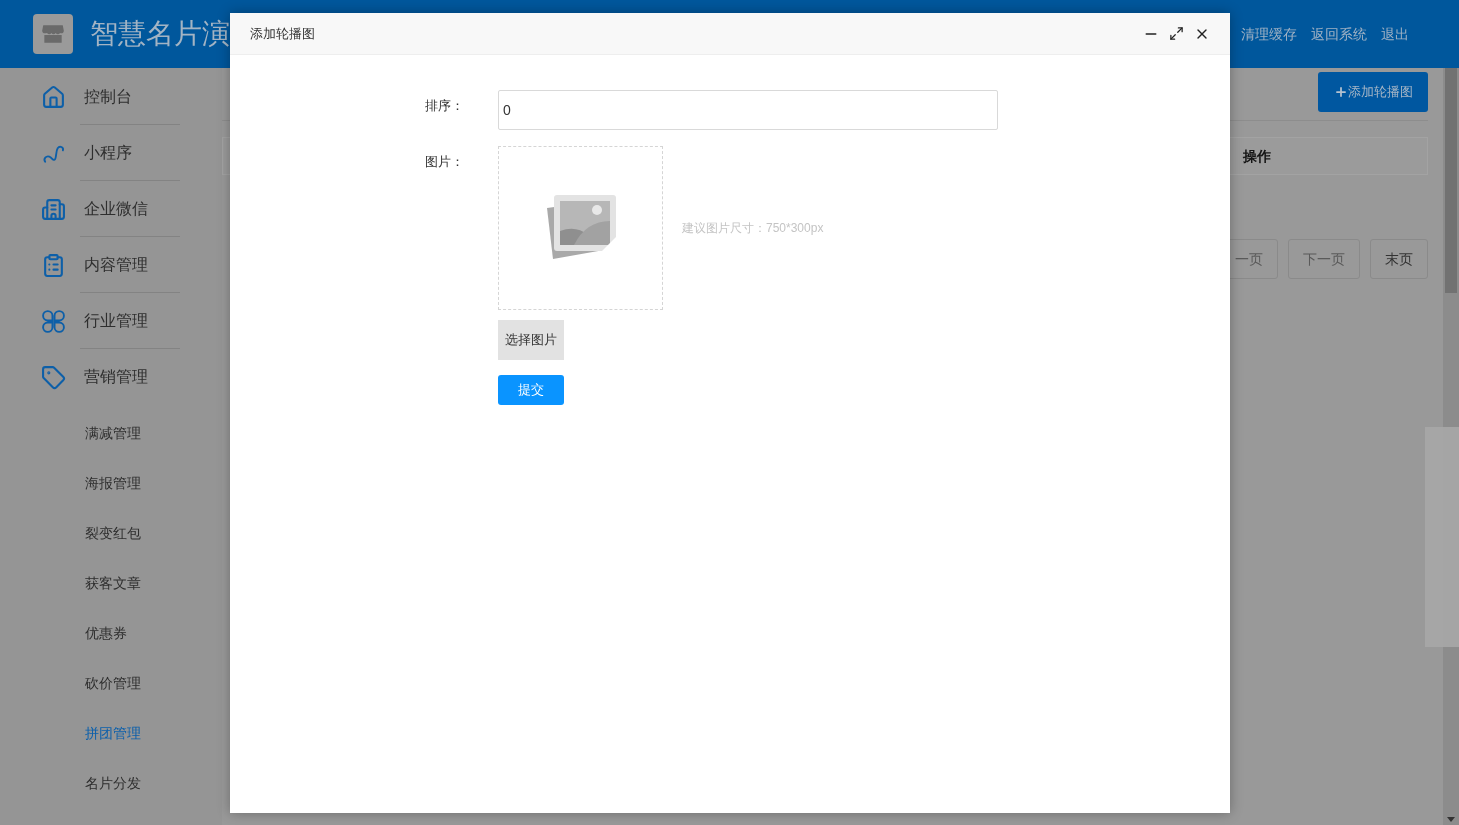 Image resolution: width=1459 pixels, height=825 pixels. What do you see at coordinates (113, 583) in the screenshot?
I see `submenu-item: 获客文章` at bounding box center [113, 583].